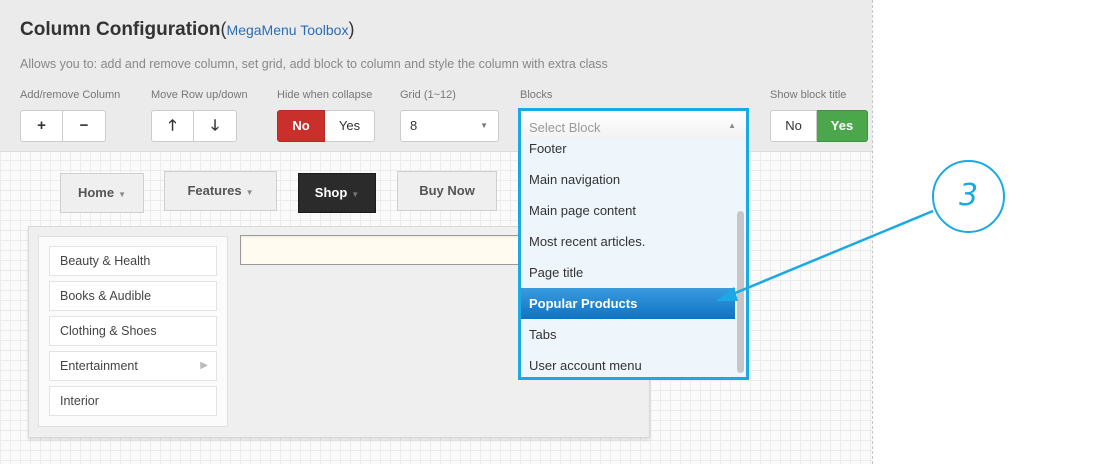 This screenshot has height=464, width=1094. What do you see at coordinates (390, 250) in the screenshot?
I see `selected-column` at bounding box center [390, 250].